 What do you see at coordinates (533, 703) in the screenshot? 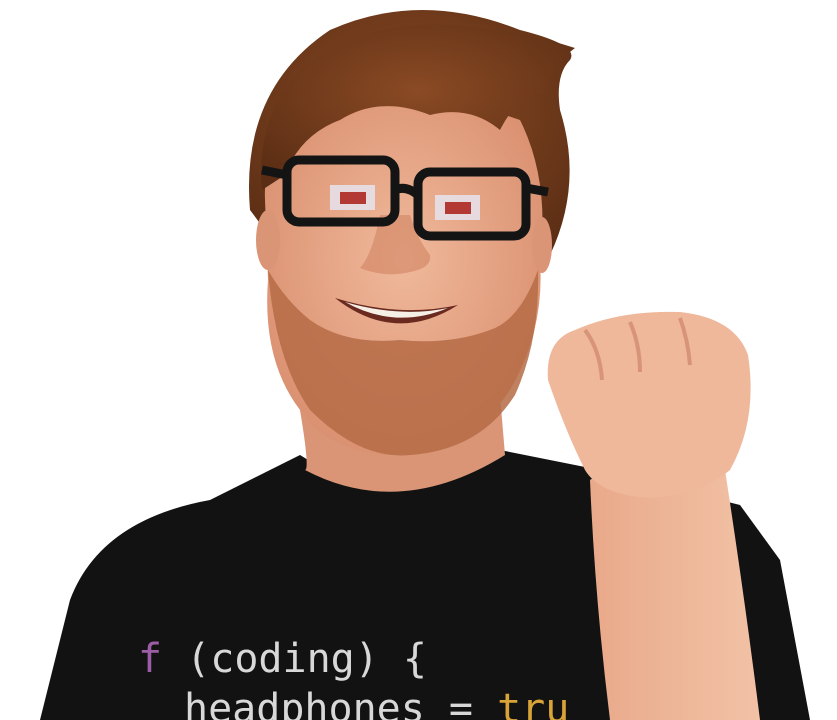
I see `shirt-text-value: tru` at bounding box center [533, 703].